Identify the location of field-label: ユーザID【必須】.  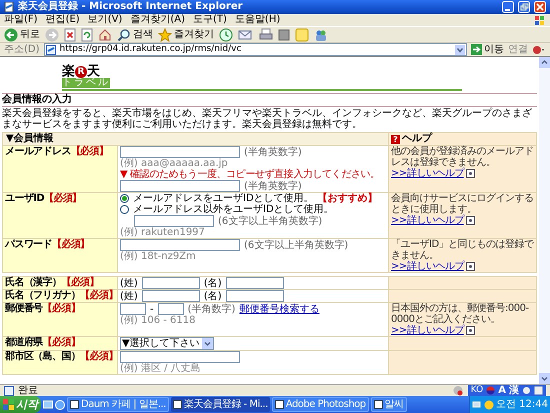
(60, 215).